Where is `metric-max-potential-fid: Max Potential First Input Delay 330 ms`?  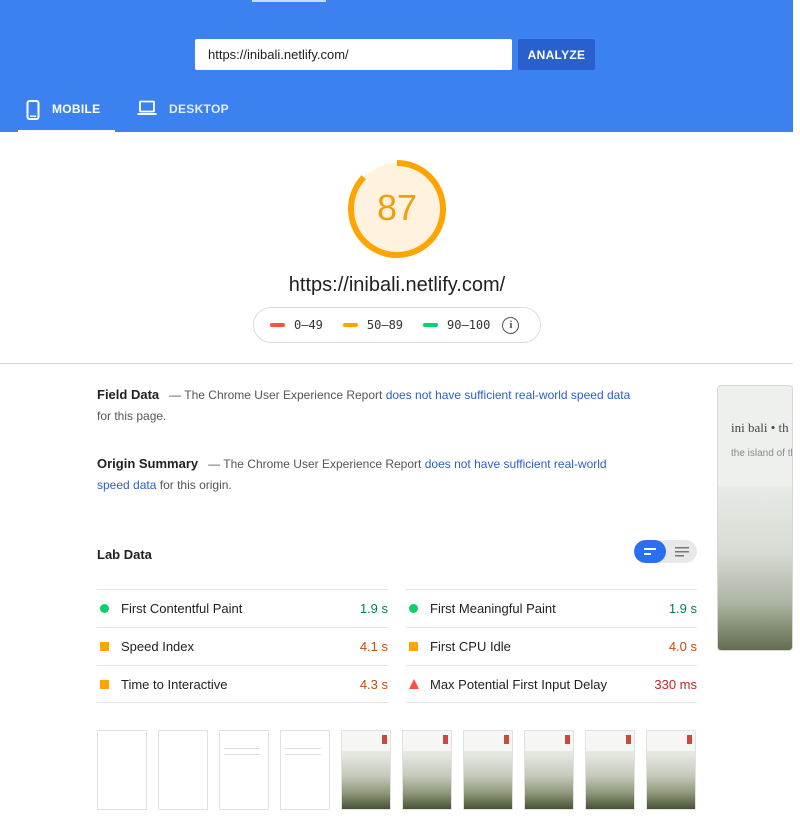 metric-max-potential-fid: Max Potential First Input Delay 330 ms is located at coordinates (551, 684).